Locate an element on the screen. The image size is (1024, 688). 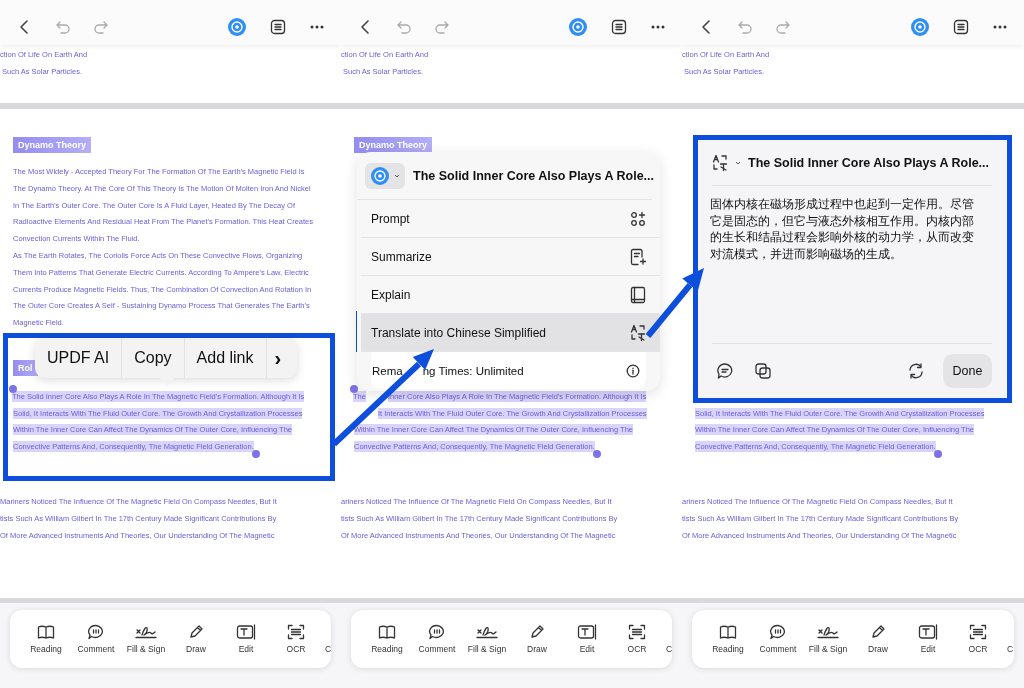
menu-item: Summarize is located at coordinates (510, 257).